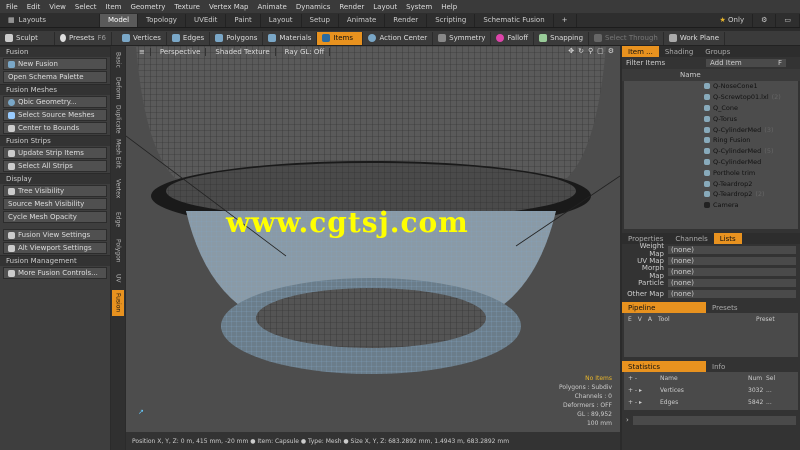  Describe the element at coordinates (711, 97) in the screenshot. I see `list-item: Q-Screwtop01.lxl (2)` at that location.